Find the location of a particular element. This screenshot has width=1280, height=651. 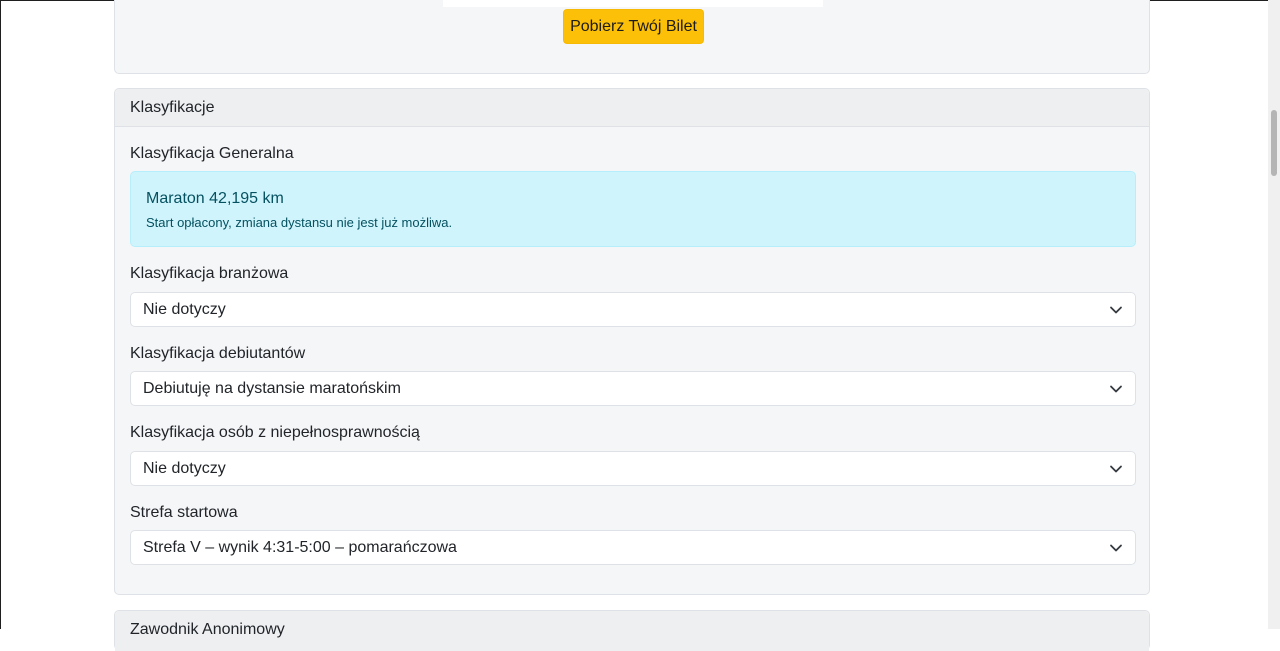

industry-classification-value: Nie dotyczy is located at coordinates (184, 309).